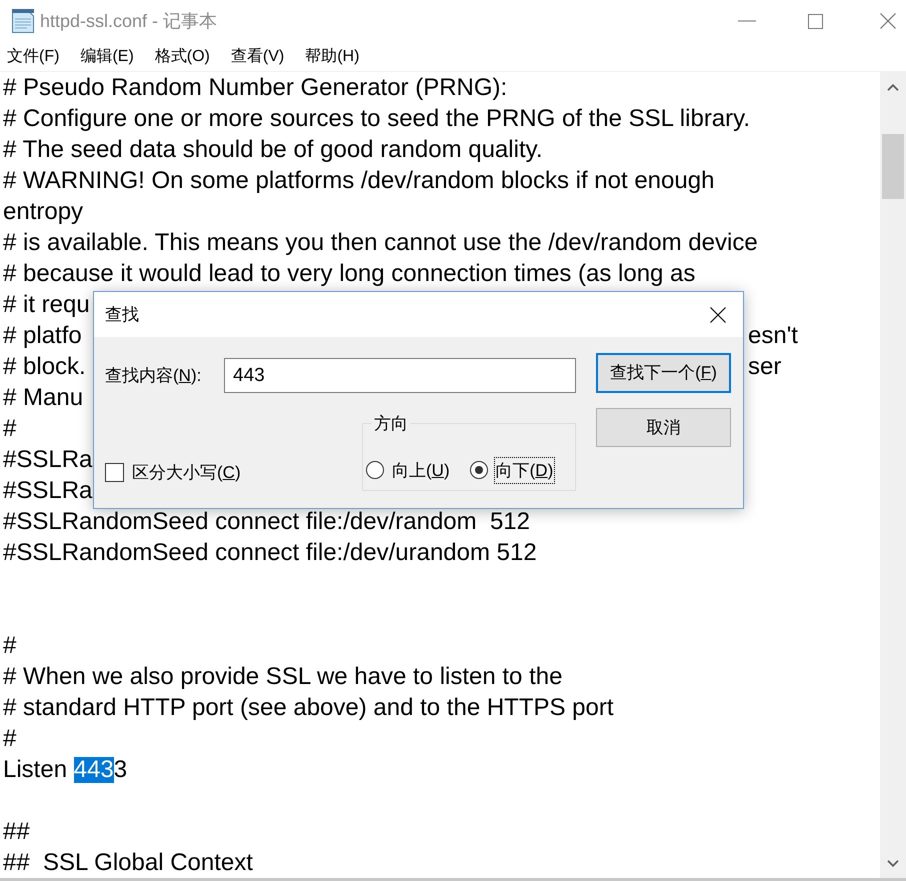 The width and height of the screenshot is (906, 881). What do you see at coordinates (893, 87) in the screenshot?
I see `chevron-up-icon` at bounding box center [893, 87].